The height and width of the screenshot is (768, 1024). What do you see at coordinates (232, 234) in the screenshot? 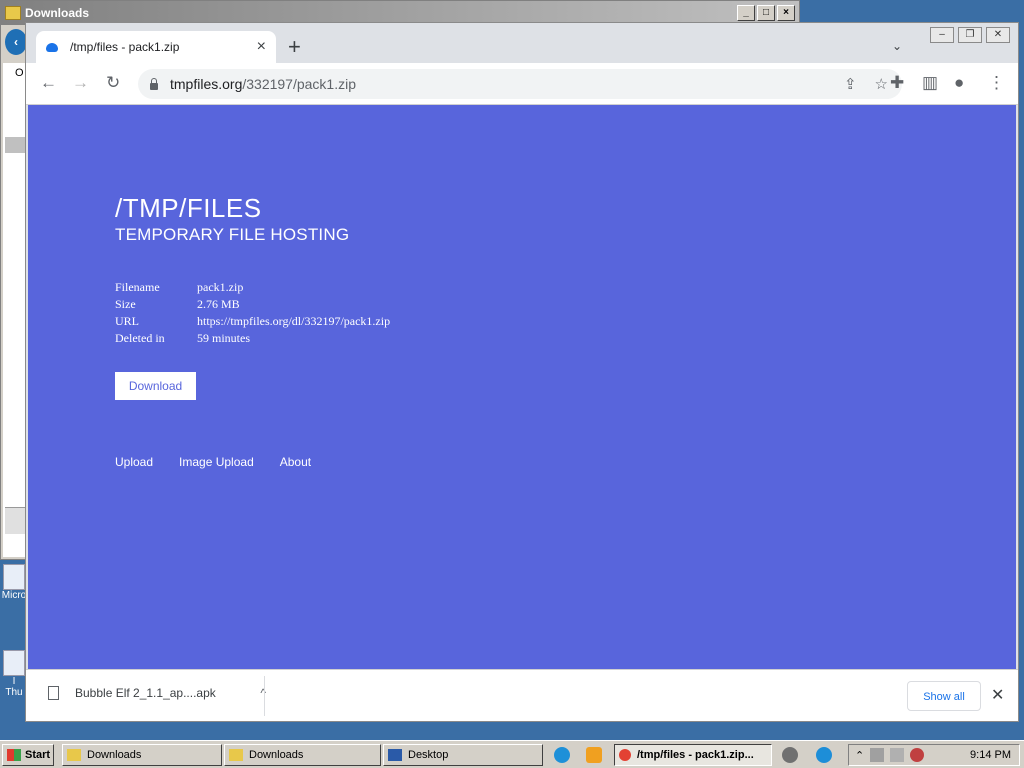
I see `site-subtitle: TEMPORARY FILE HOSTING` at bounding box center [232, 234].